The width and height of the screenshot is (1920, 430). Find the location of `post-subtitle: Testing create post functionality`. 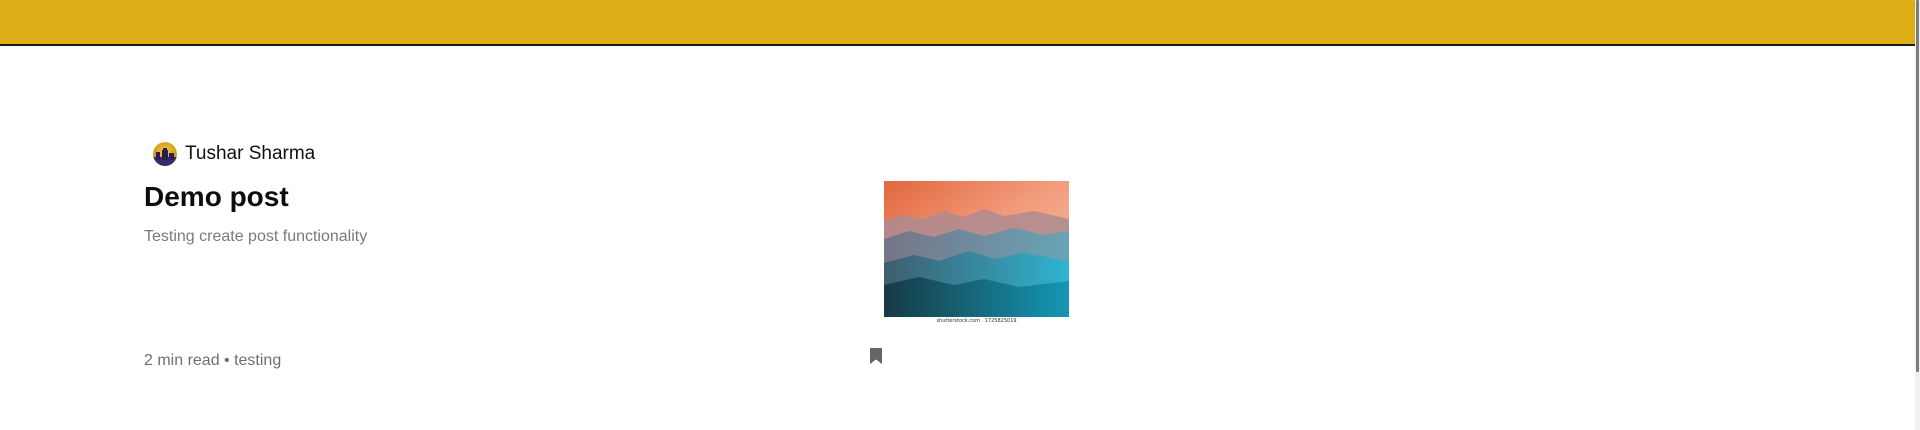

post-subtitle: Testing create post functionality is located at coordinates (256, 236).